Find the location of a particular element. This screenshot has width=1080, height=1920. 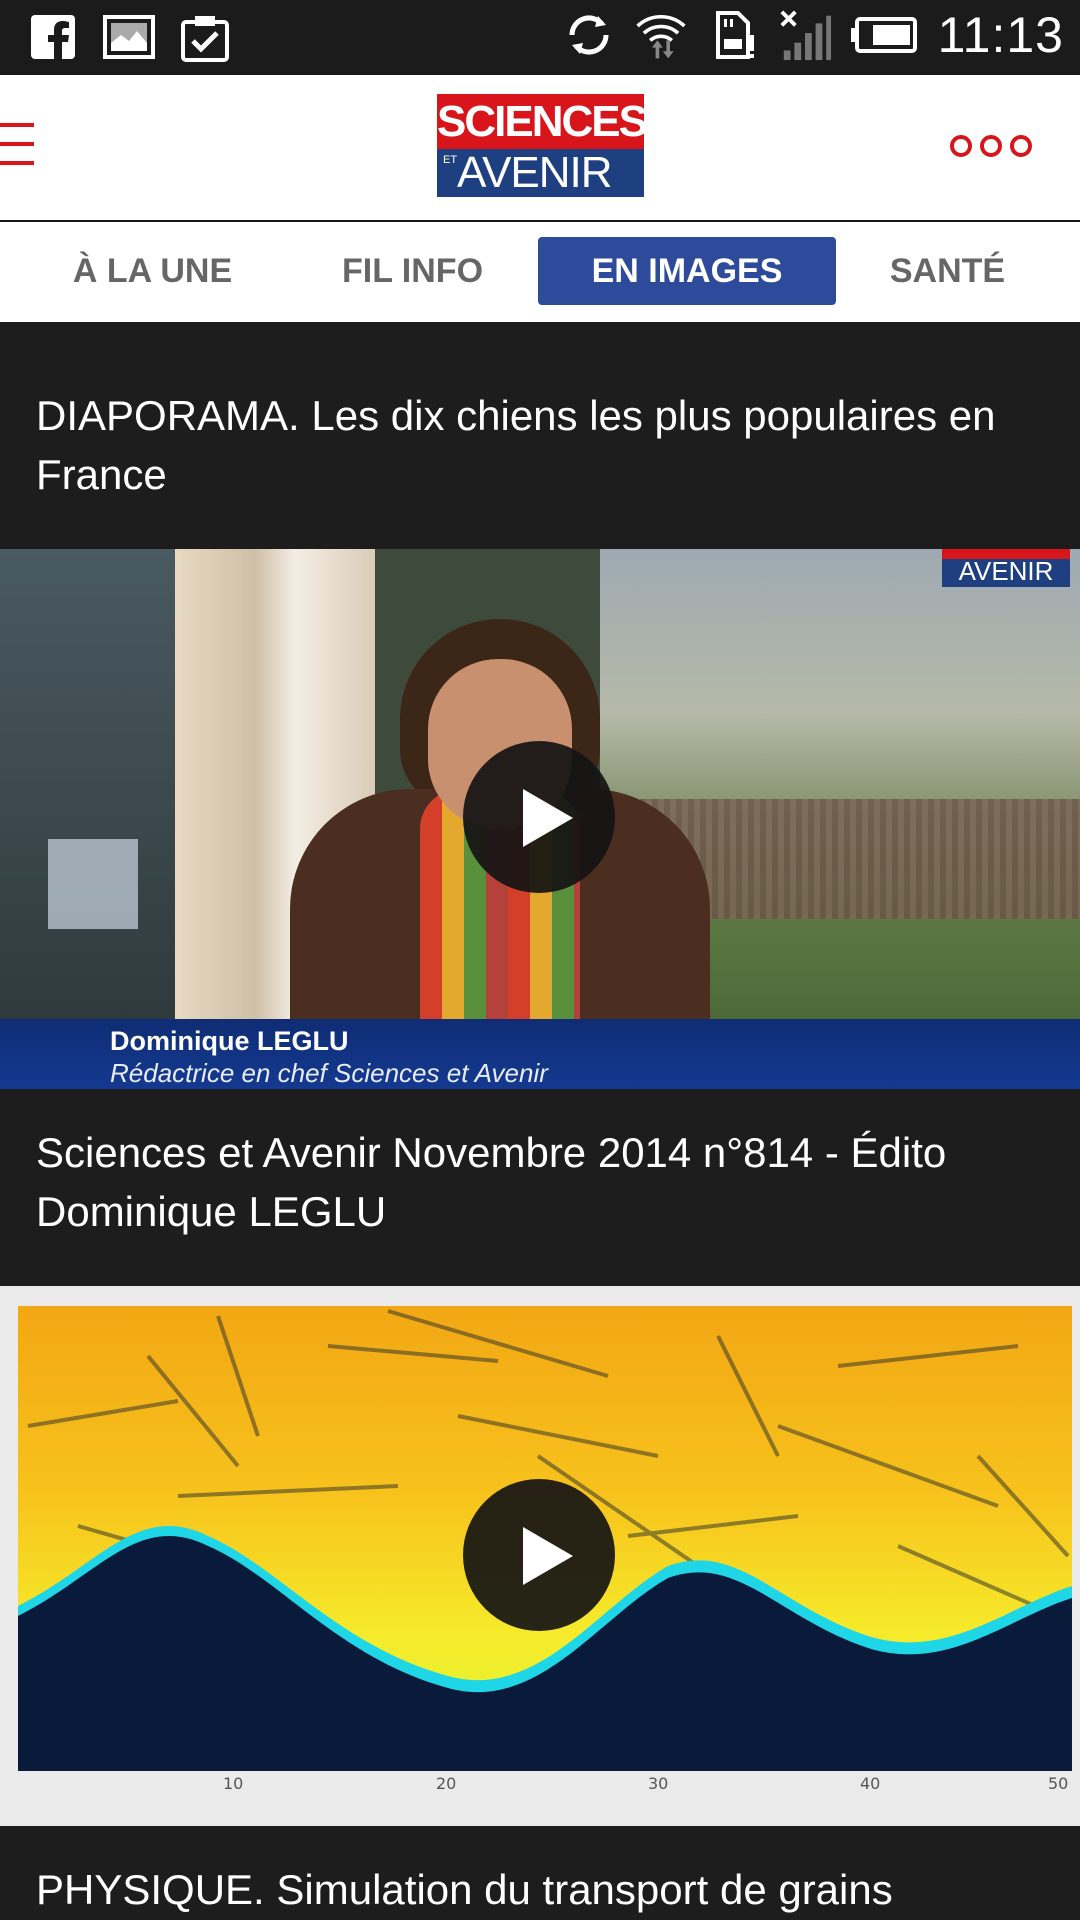

logo-bottom-text: AVENIR is located at coordinates (535, 172).